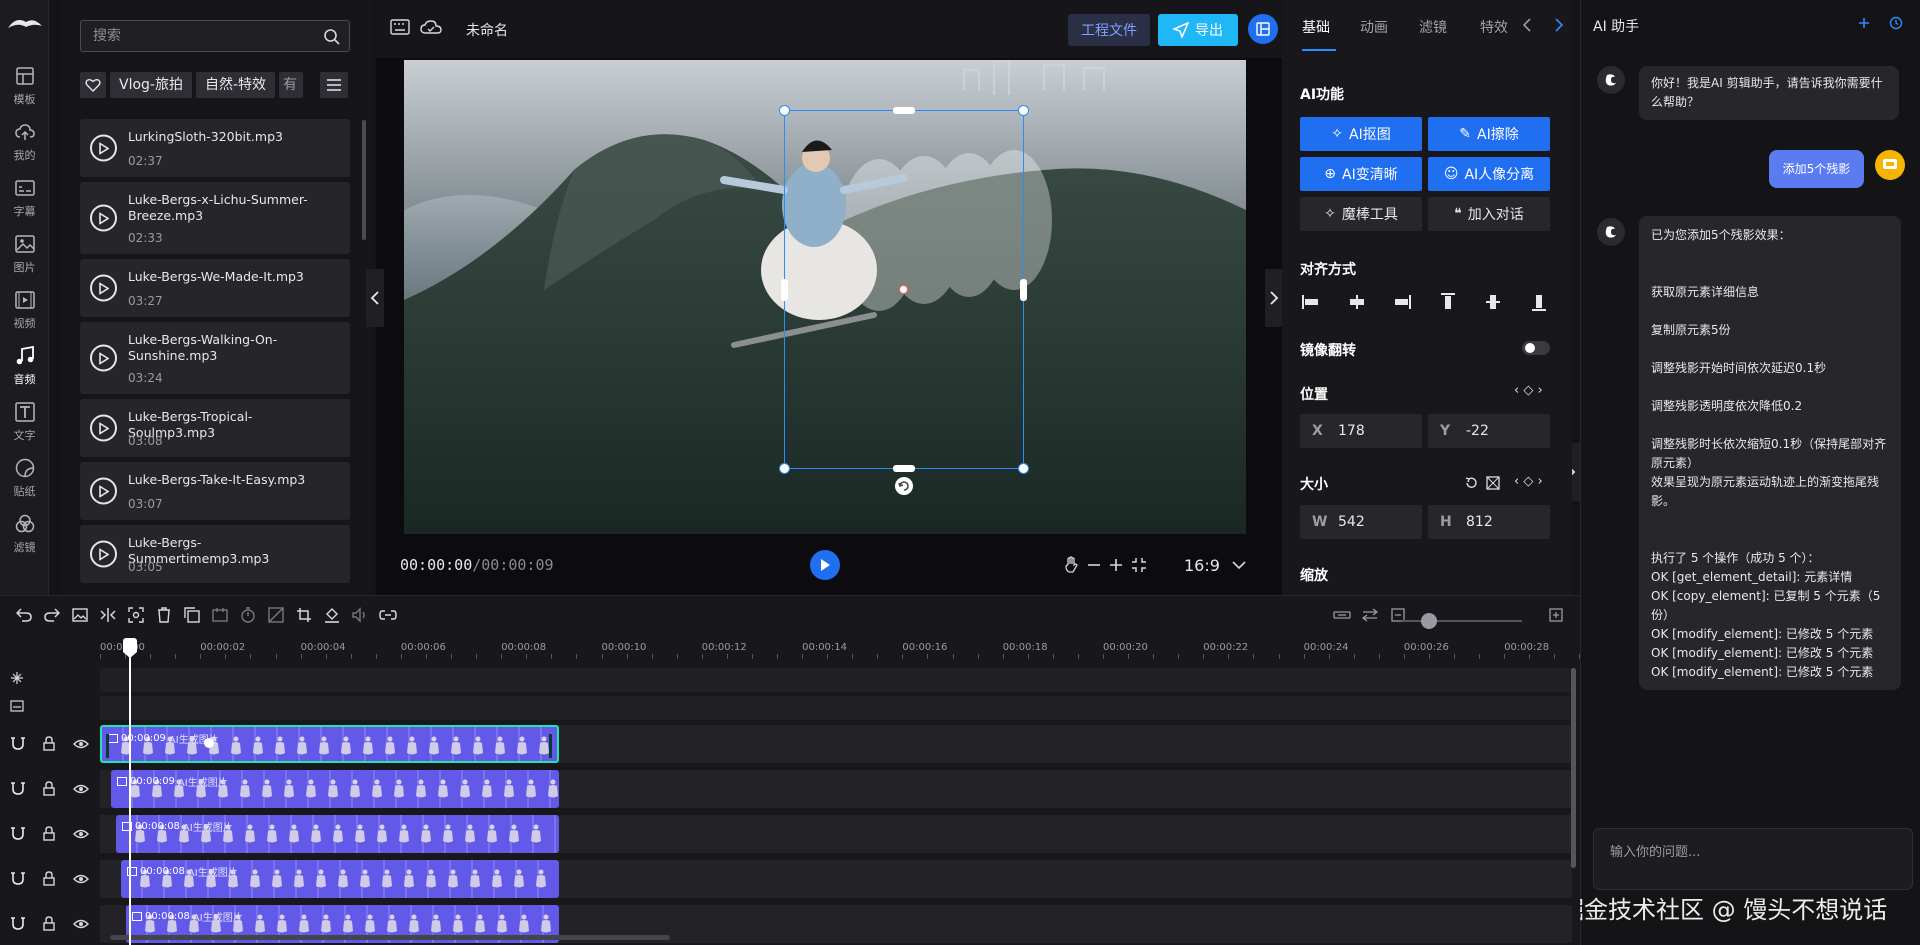 This screenshot has height=945, width=1920. Describe the element at coordinates (334, 85) in the screenshot. I see `filter-menu-button` at that location.